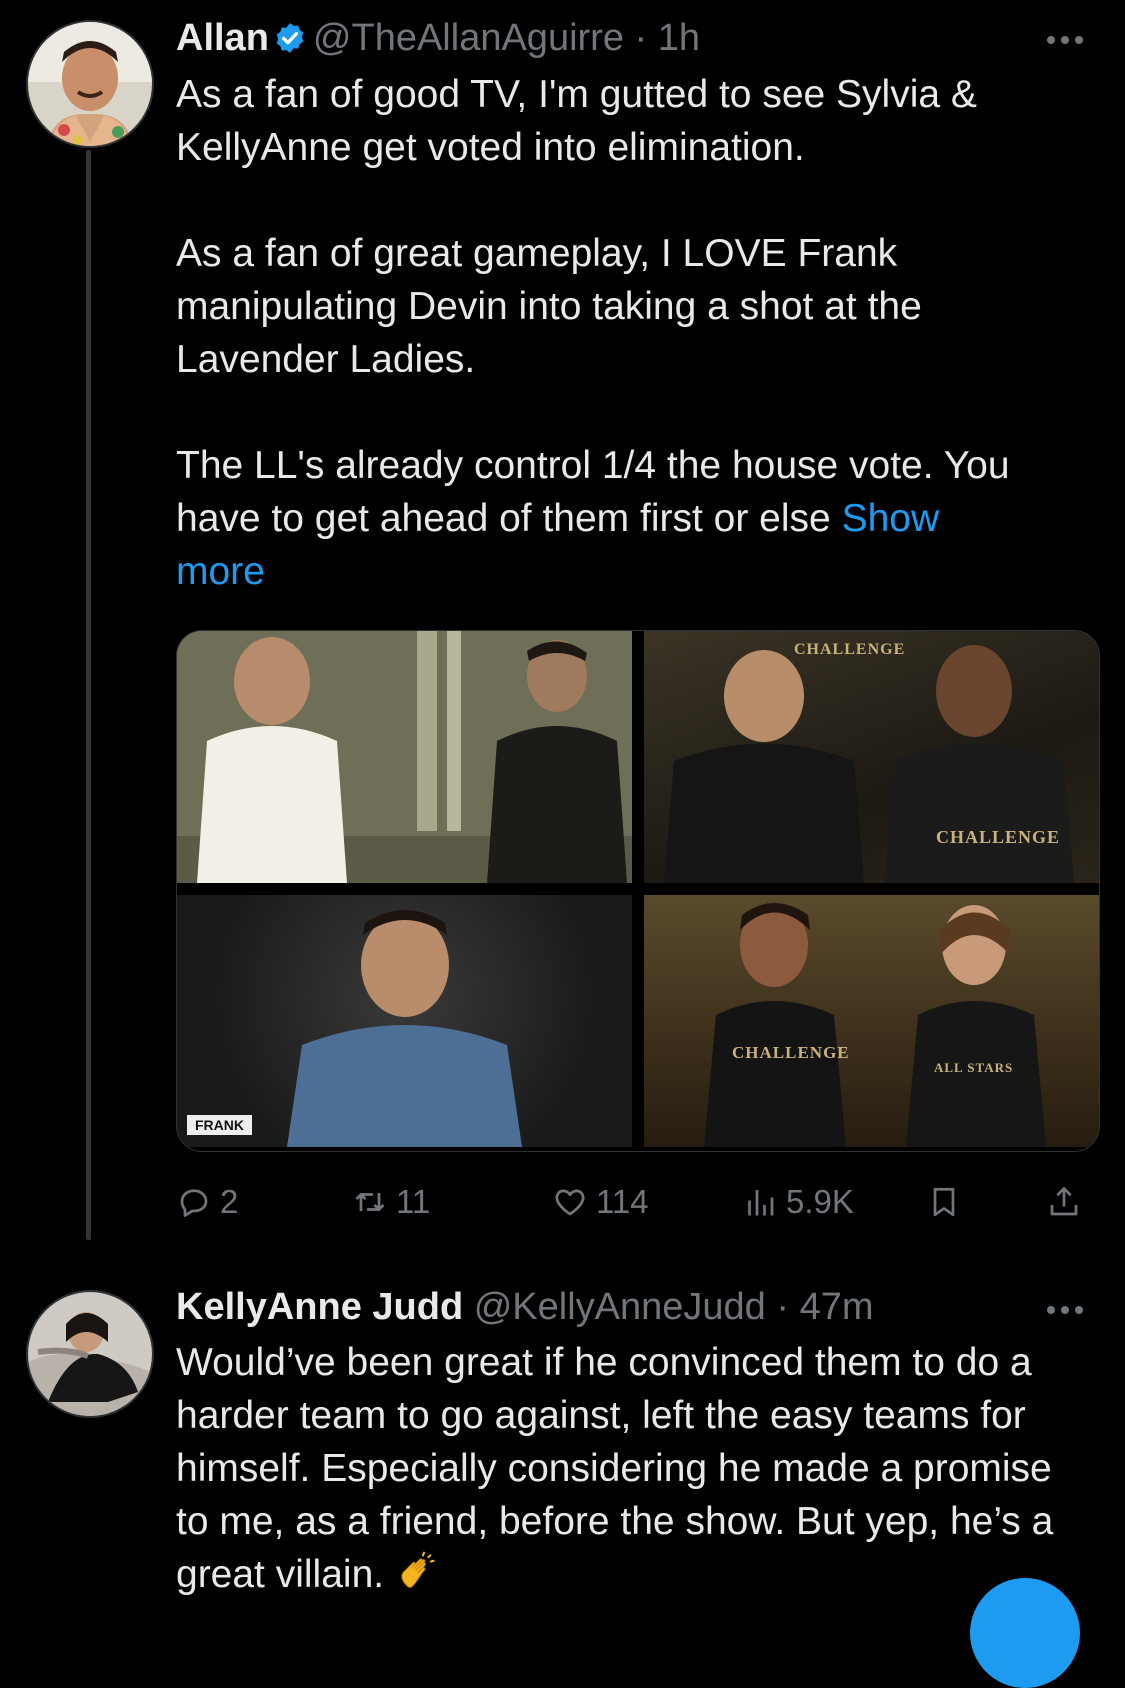  I want to click on reply-count: 2, so click(229, 1201).